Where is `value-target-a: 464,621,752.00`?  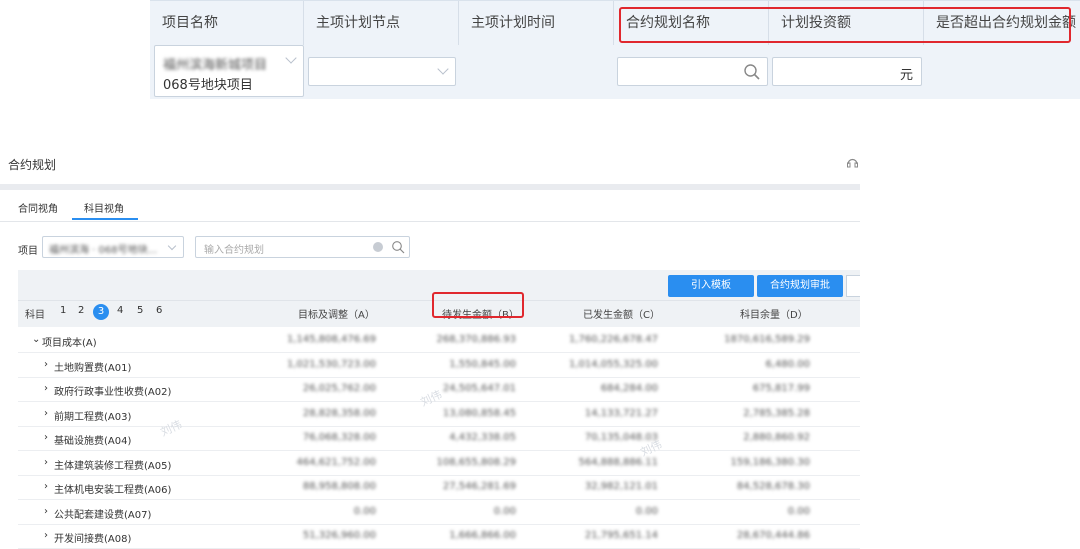 value-target-a: 464,621,752.00 is located at coordinates (336, 462).